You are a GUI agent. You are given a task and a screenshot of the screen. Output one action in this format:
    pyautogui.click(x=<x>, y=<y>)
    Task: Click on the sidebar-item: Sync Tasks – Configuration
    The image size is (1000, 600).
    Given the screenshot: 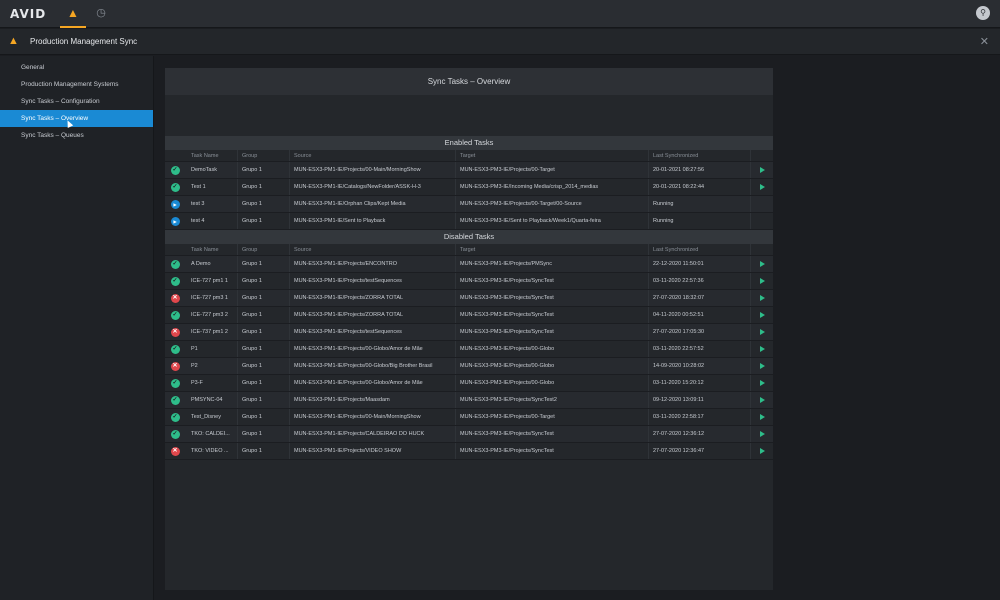 What is the action you would take?
    pyautogui.click(x=76, y=101)
    